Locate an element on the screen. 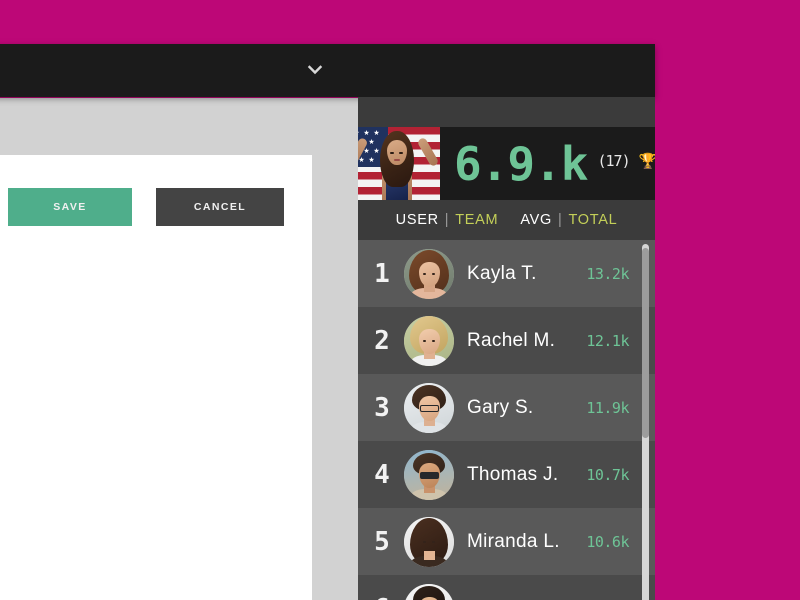 Image resolution: width=800 pixels, height=600 pixels. cancel-button: CANCEL is located at coordinates (220, 207).